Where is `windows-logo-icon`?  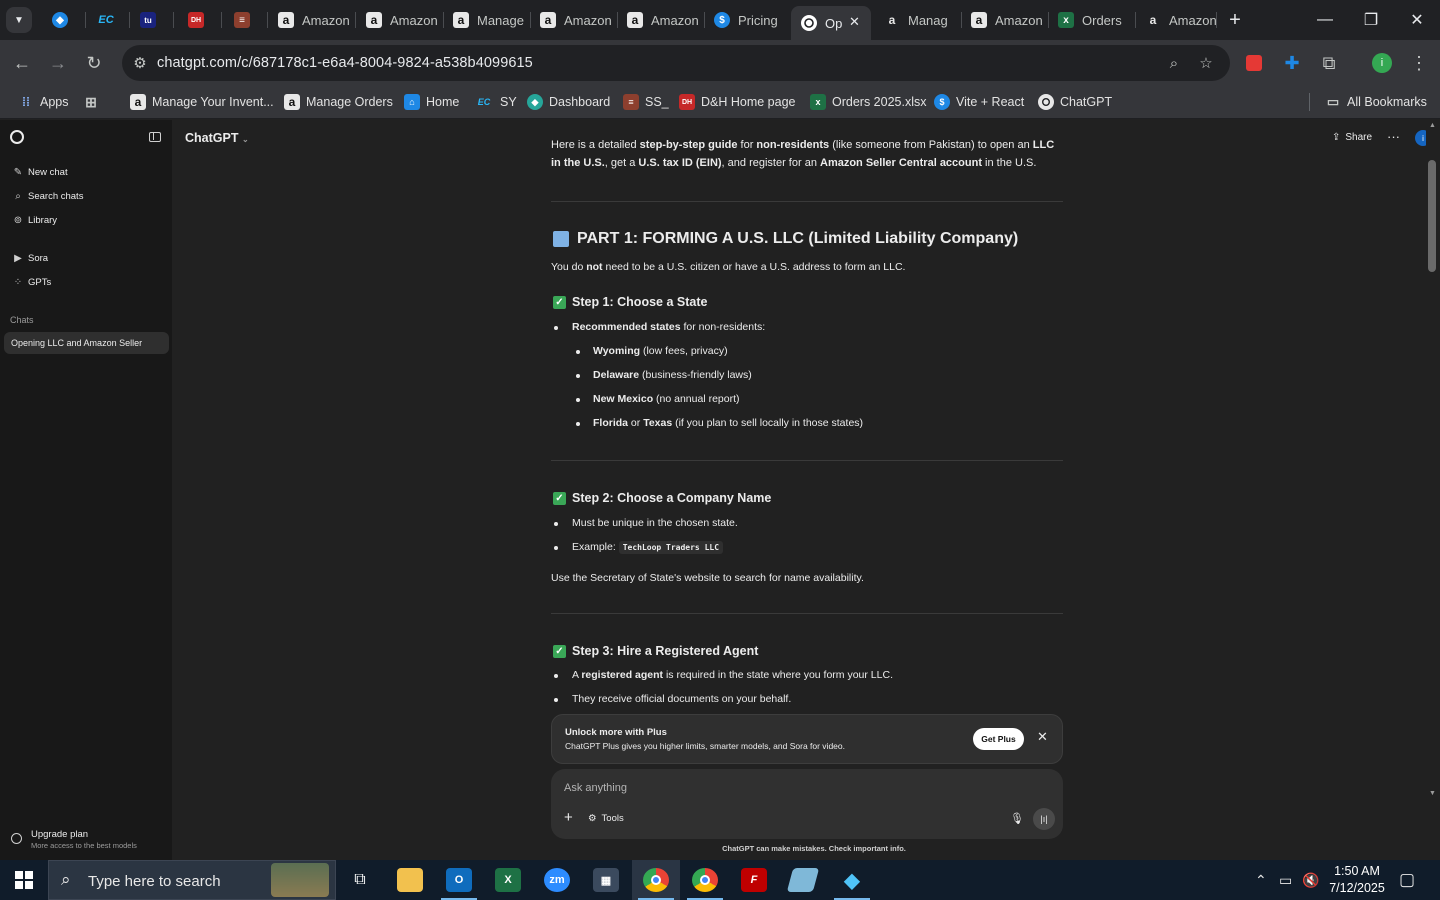
windows-logo-icon is located at coordinates (24, 880).